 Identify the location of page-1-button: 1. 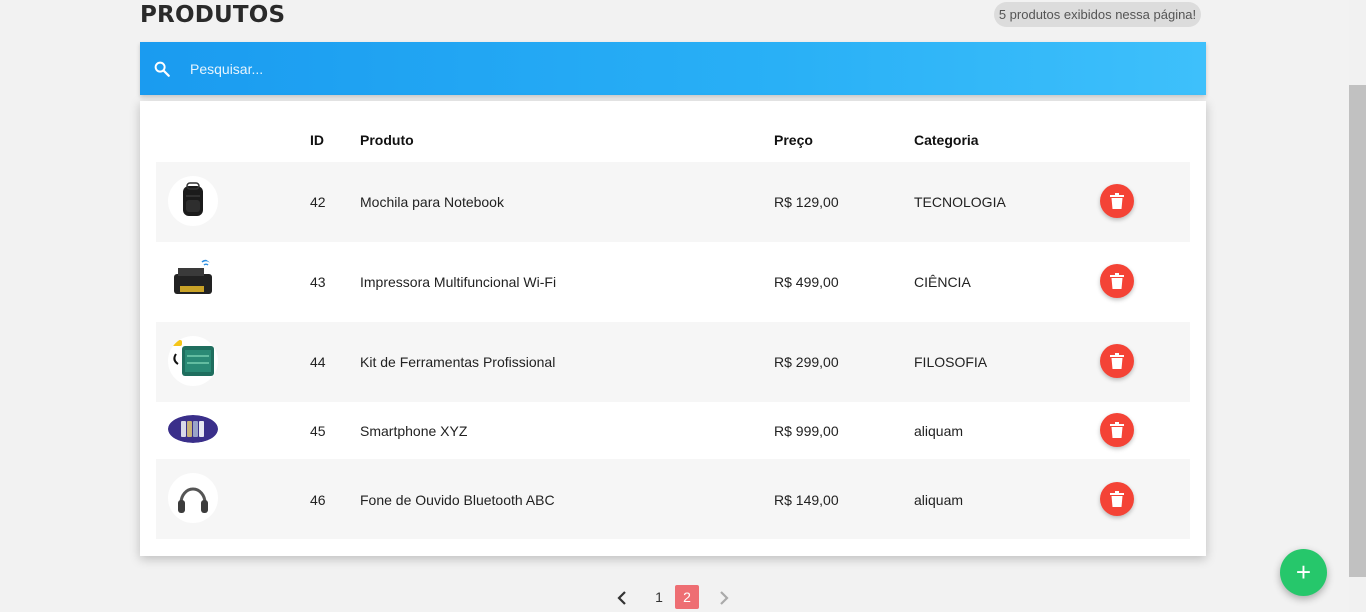
(659, 597).